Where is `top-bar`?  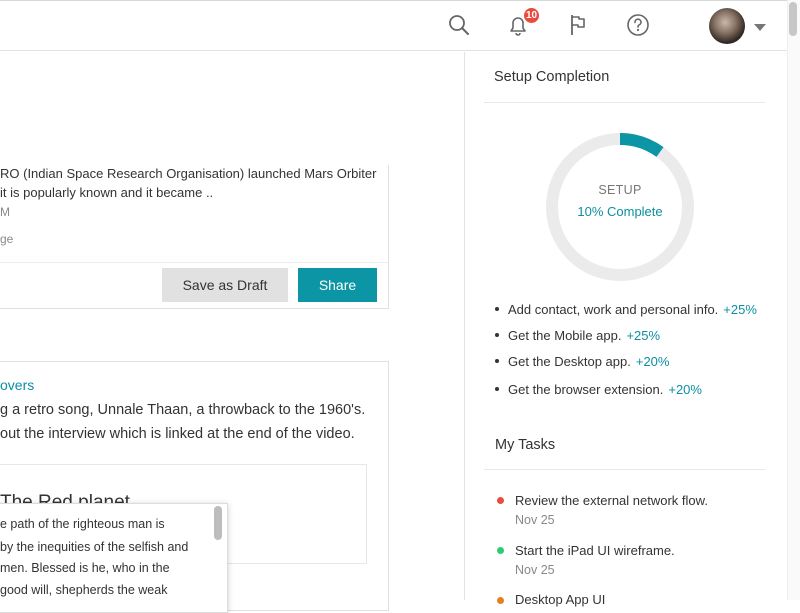
top-bar is located at coordinates (400, 25).